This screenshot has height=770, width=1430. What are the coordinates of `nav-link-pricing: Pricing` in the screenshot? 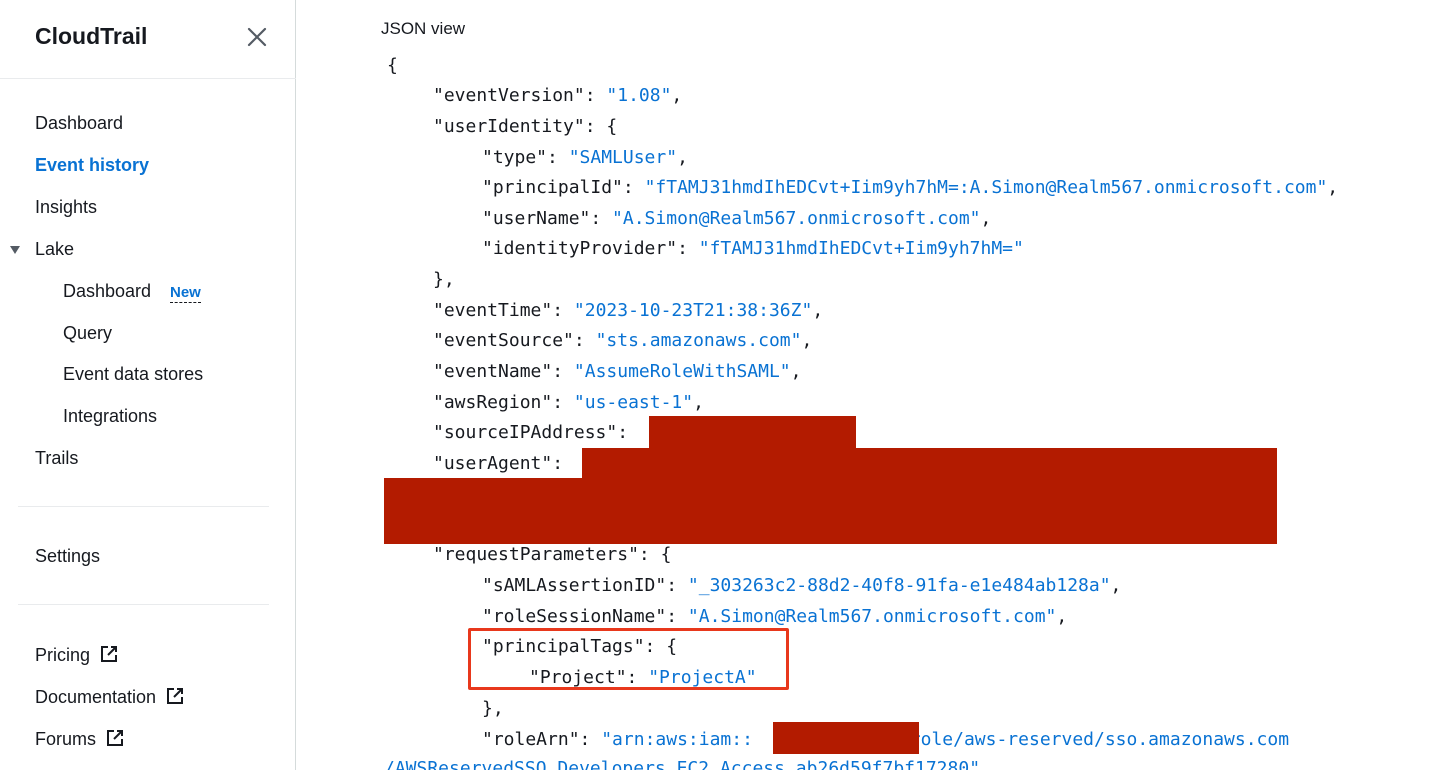 It's located at (76, 656).